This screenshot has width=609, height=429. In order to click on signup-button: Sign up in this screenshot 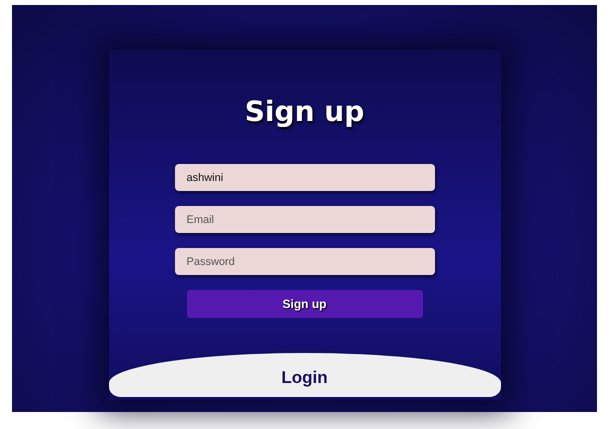, I will do `click(304, 304)`.